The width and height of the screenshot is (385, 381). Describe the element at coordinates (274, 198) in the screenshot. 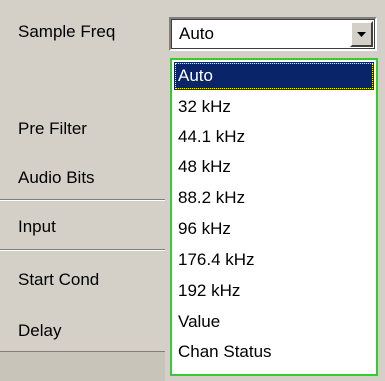

I see `dropdown-option-88-2khz: 88.2 kHz` at that location.